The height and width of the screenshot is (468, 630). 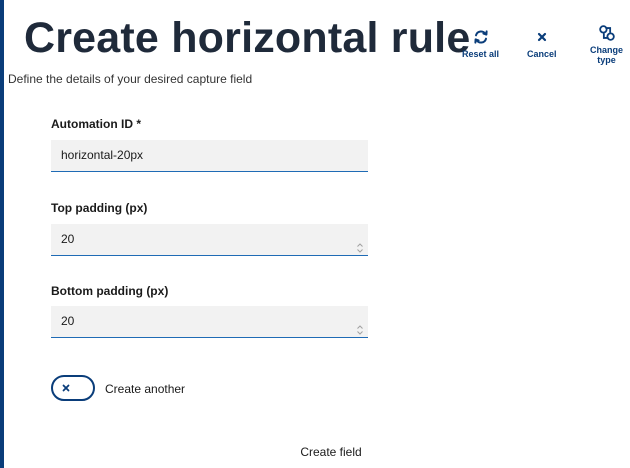 What do you see at coordinates (331, 453) in the screenshot?
I see `create-field-button: Create field` at bounding box center [331, 453].